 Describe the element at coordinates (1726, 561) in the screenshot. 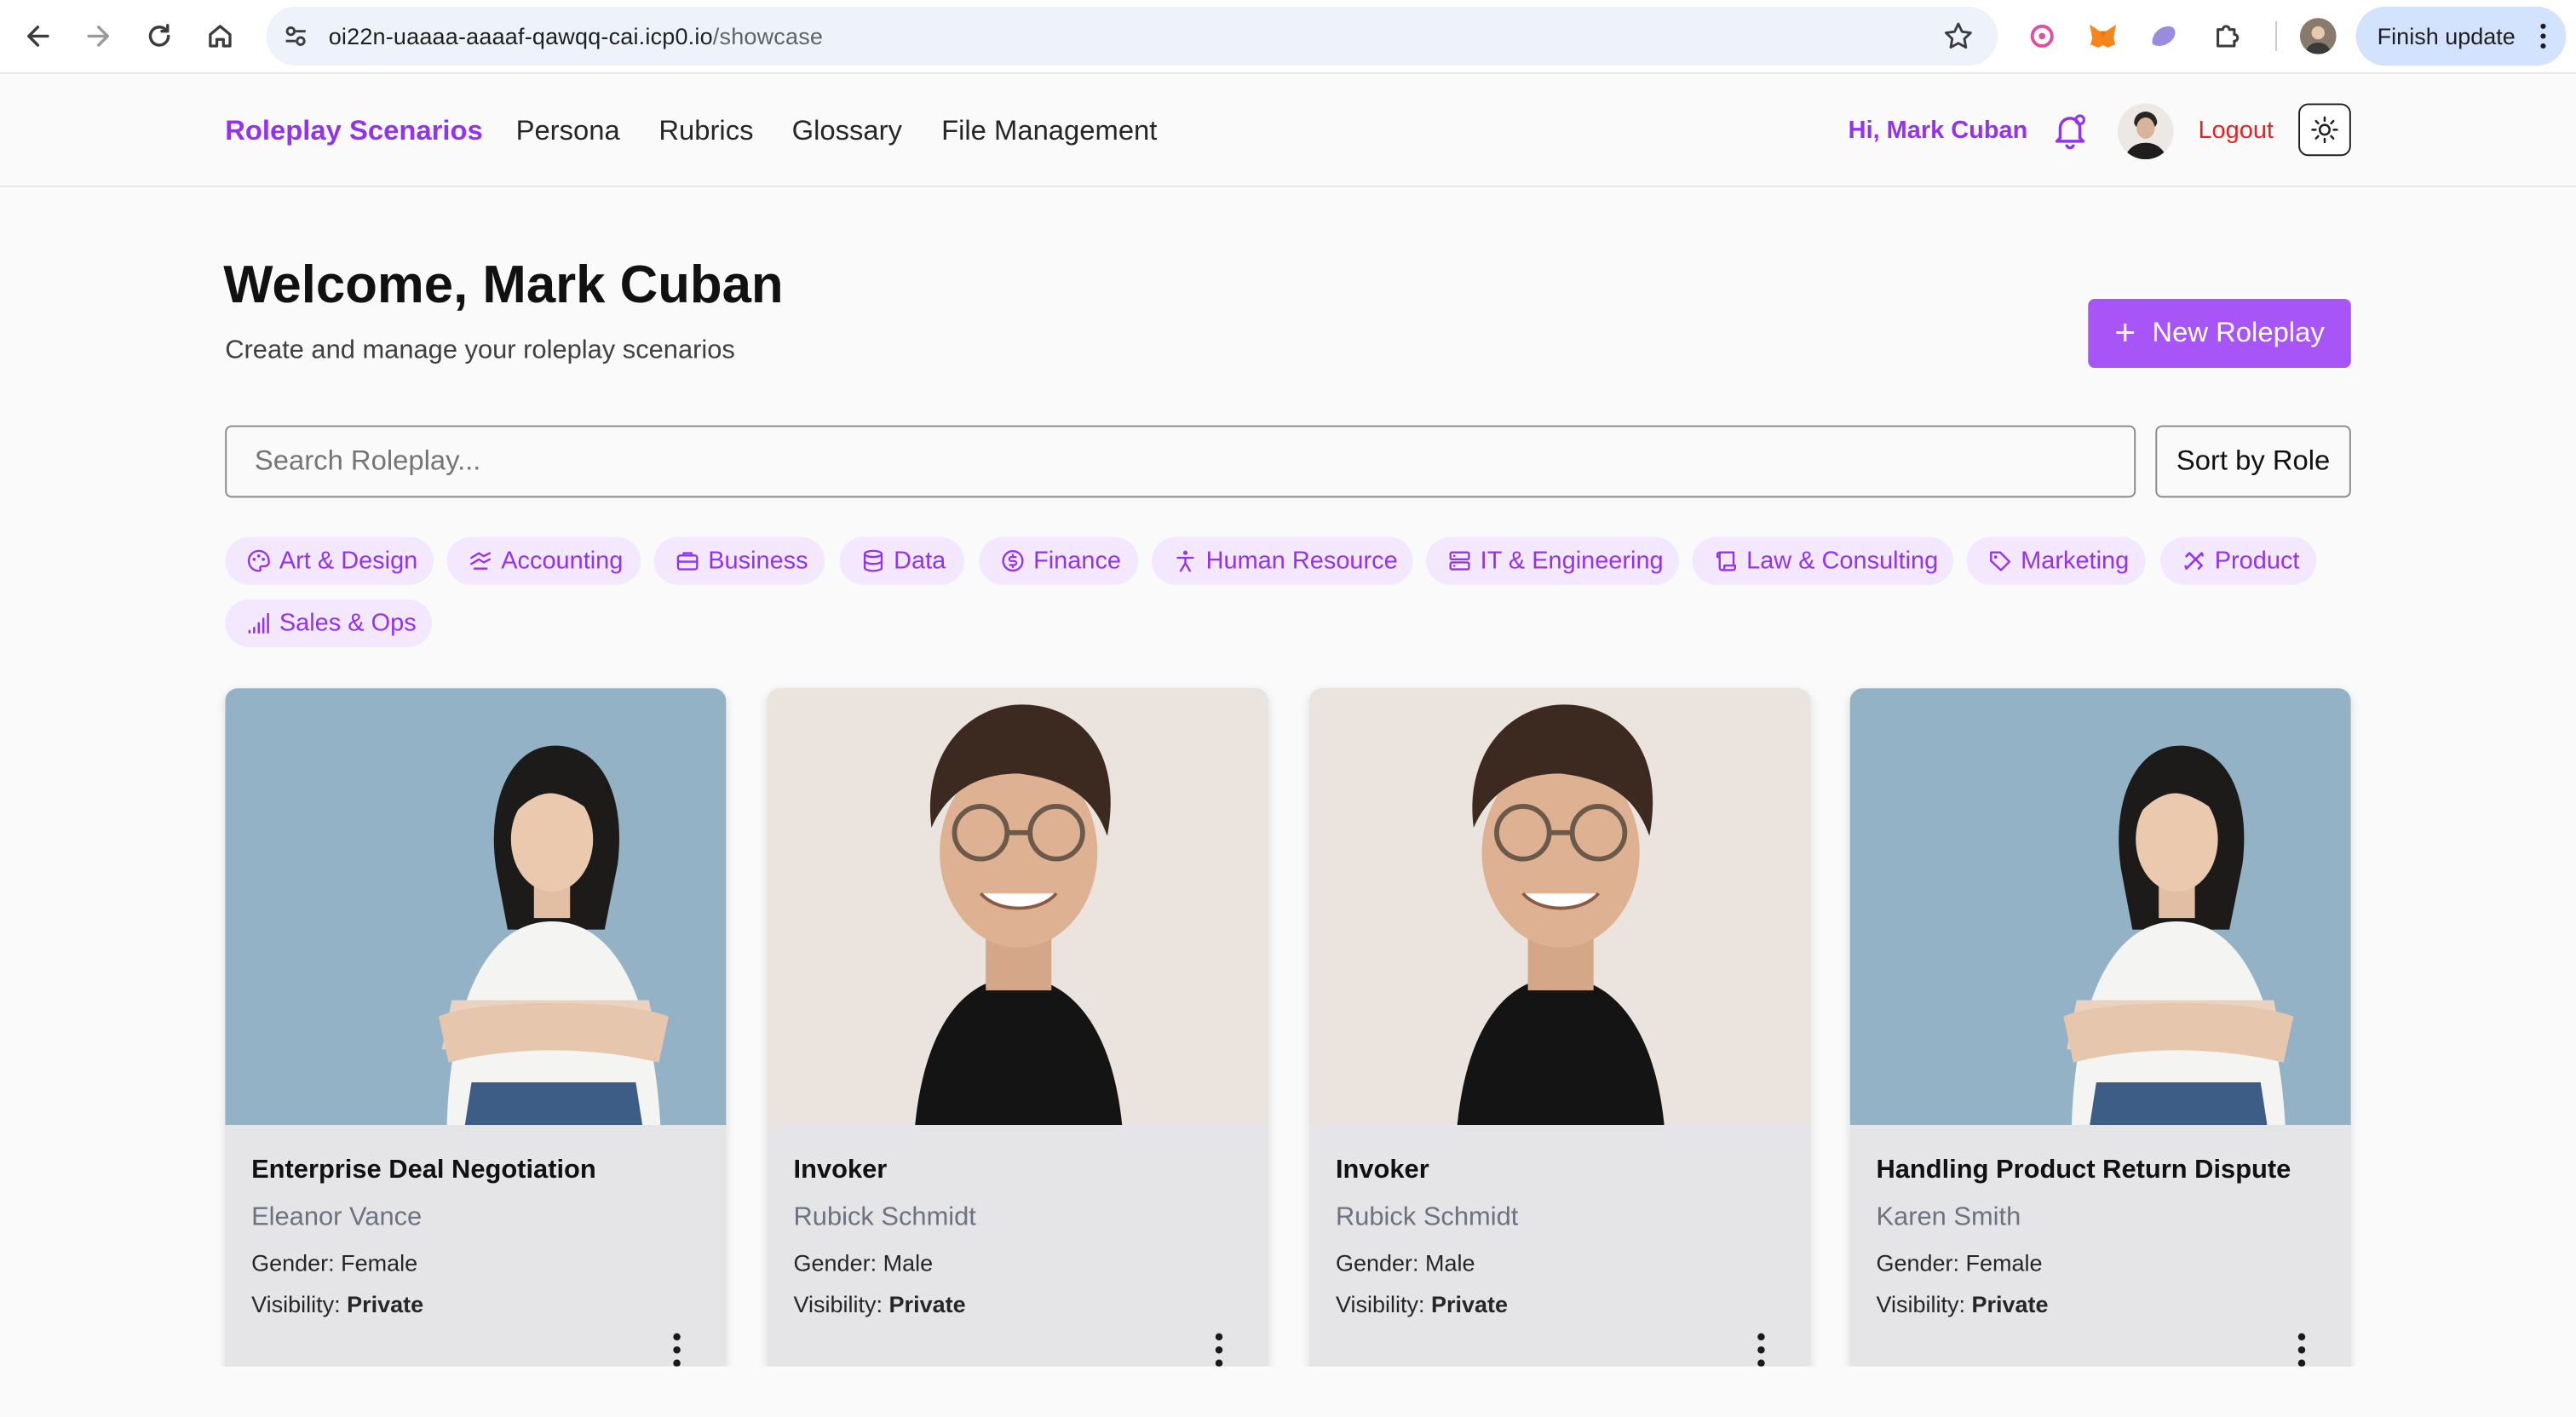

I see `scroll-icon` at that location.